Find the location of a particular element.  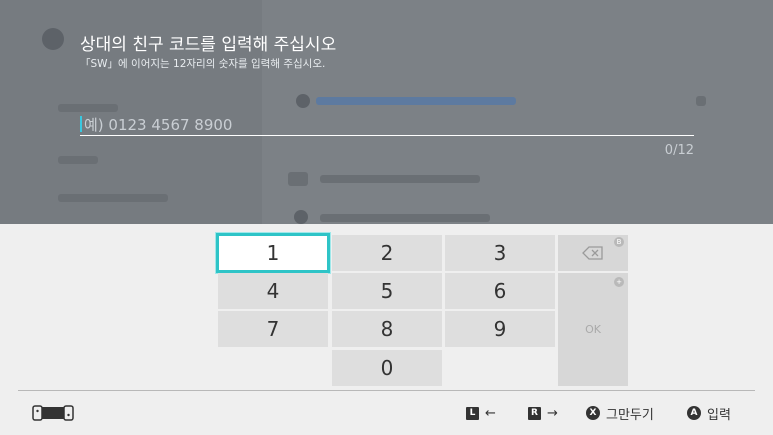

background-avatar is located at coordinates (53, 39).